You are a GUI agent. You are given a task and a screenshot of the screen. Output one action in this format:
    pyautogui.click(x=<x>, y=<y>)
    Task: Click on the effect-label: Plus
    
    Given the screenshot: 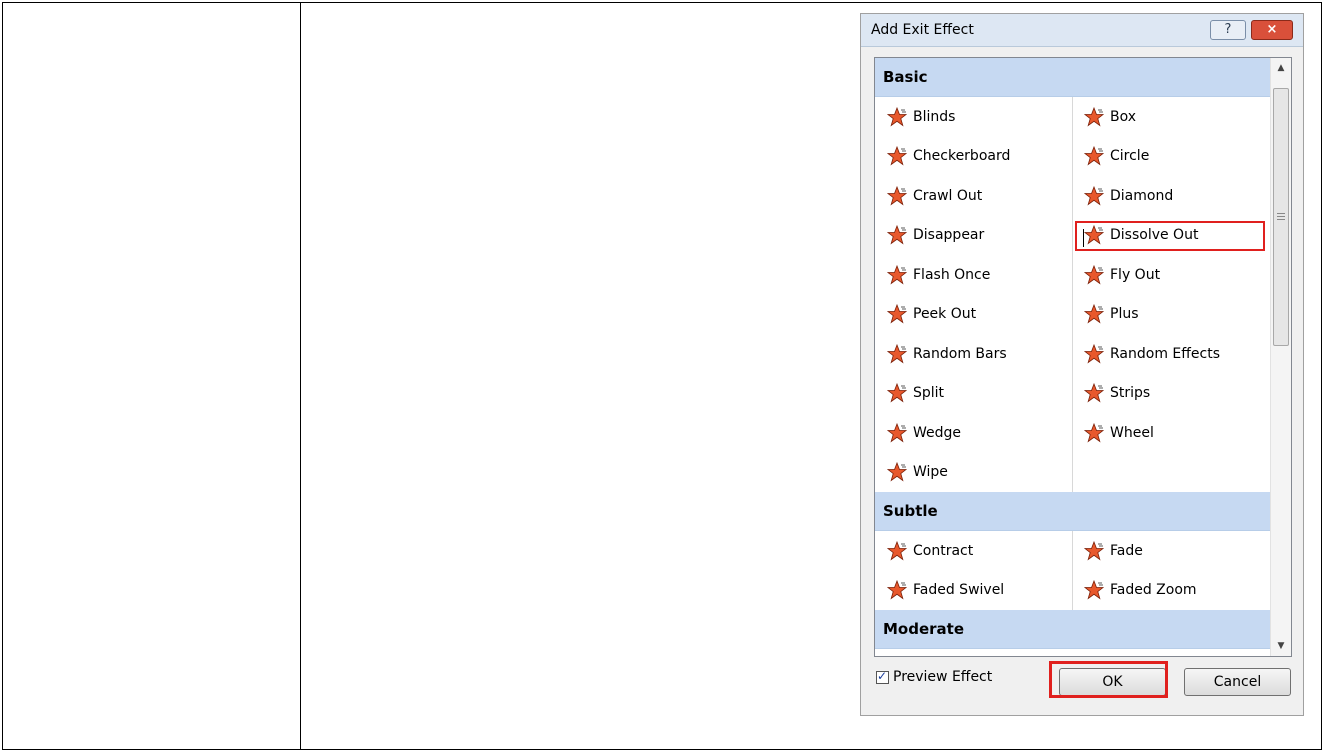 What is the action you would take?
    pyautogui.click(x=1124, y=314)
    